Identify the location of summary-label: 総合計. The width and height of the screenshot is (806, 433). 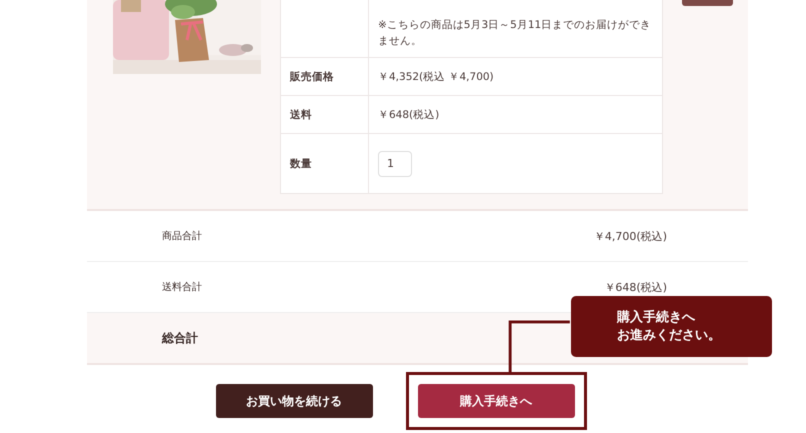
(180, 338).